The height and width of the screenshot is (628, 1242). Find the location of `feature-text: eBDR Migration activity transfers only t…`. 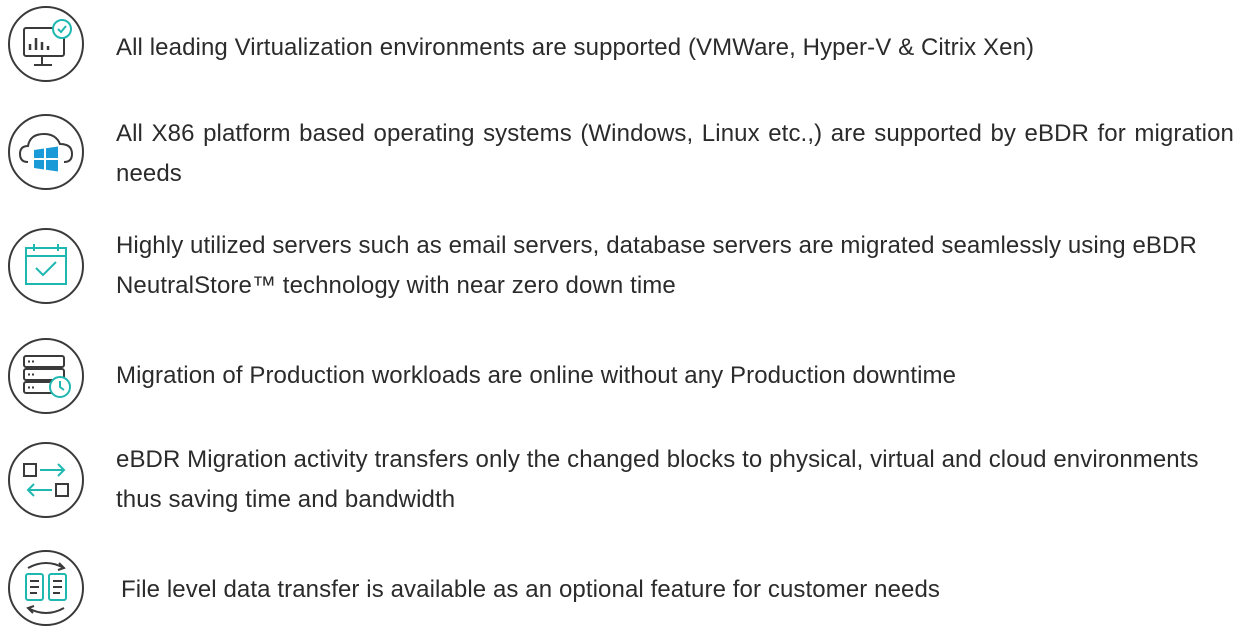

feature-text: eBDR Migration activity transfers only t… is located at coordinates (657, 479).